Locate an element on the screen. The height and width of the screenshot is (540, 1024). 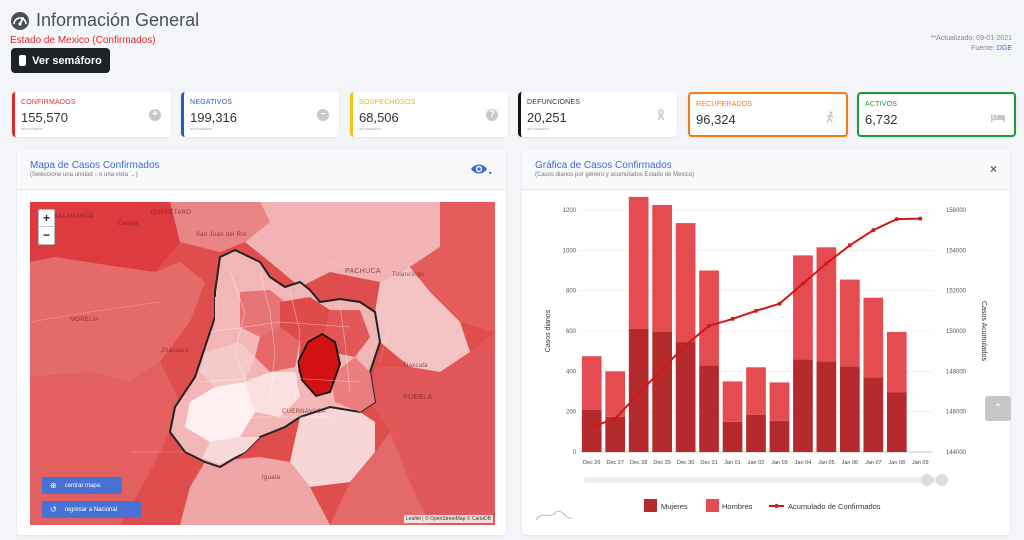
crosshair-icon: ⊕ is located at coordinates (53, 485).